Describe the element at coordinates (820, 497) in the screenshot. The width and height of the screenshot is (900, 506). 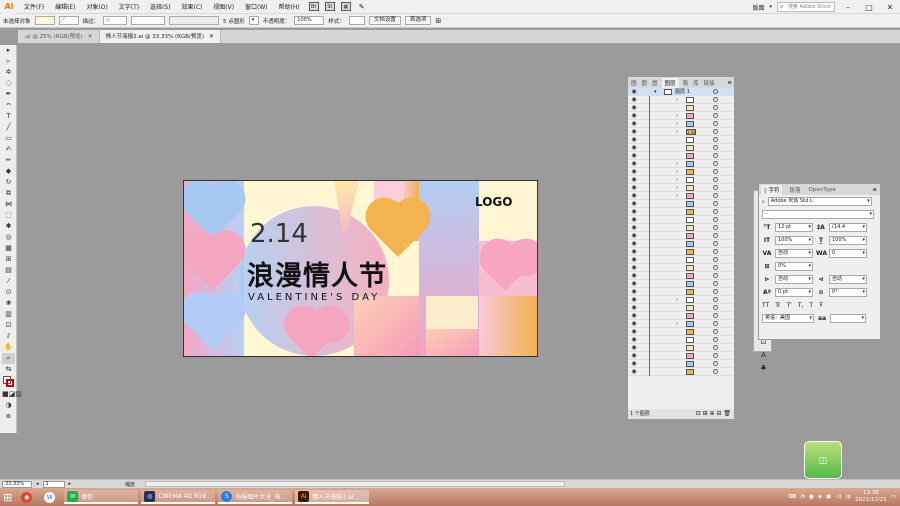
I see `shield-icon: ◈` at that location.